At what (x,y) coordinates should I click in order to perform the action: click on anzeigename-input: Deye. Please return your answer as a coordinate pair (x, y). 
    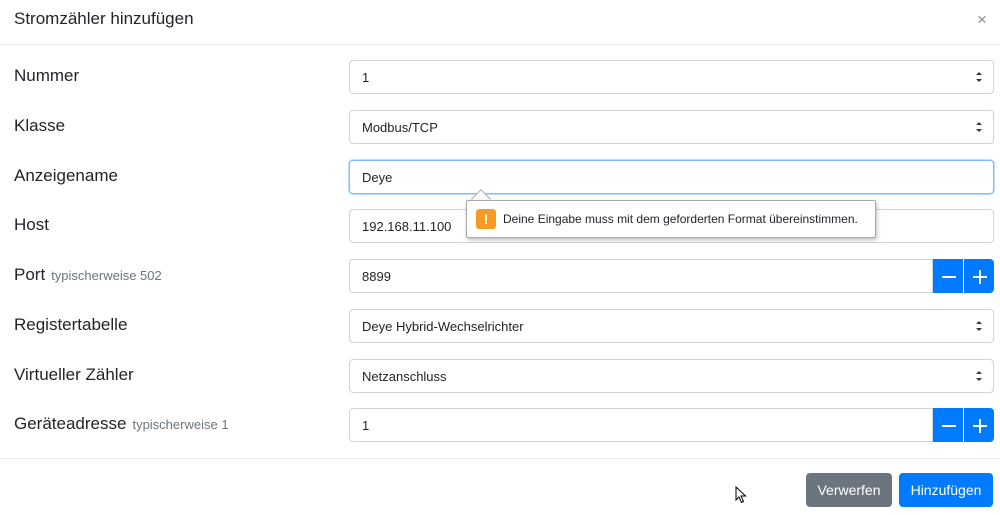
    Looking at the image, I should click on (671, 177).